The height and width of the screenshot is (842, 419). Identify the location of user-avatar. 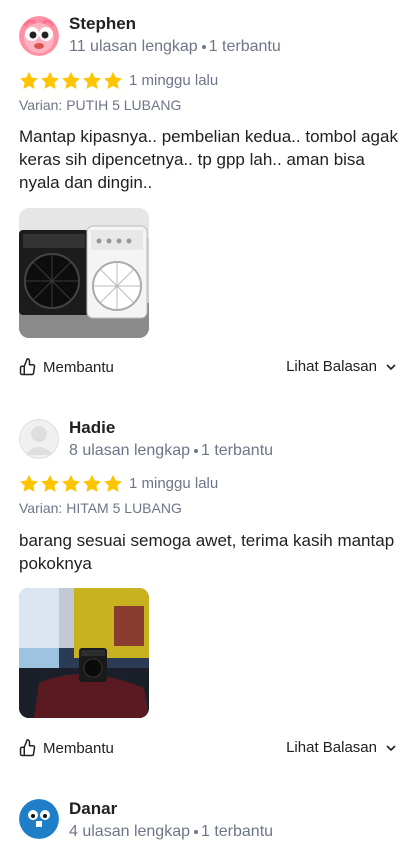
(39, 819).